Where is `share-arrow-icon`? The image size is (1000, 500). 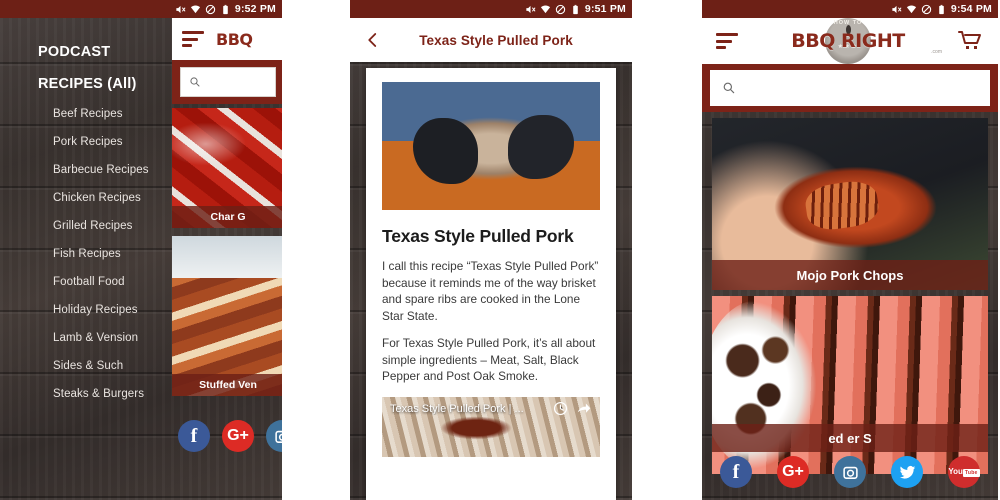 share-arrow-icon is located at coordinates (584, 408).